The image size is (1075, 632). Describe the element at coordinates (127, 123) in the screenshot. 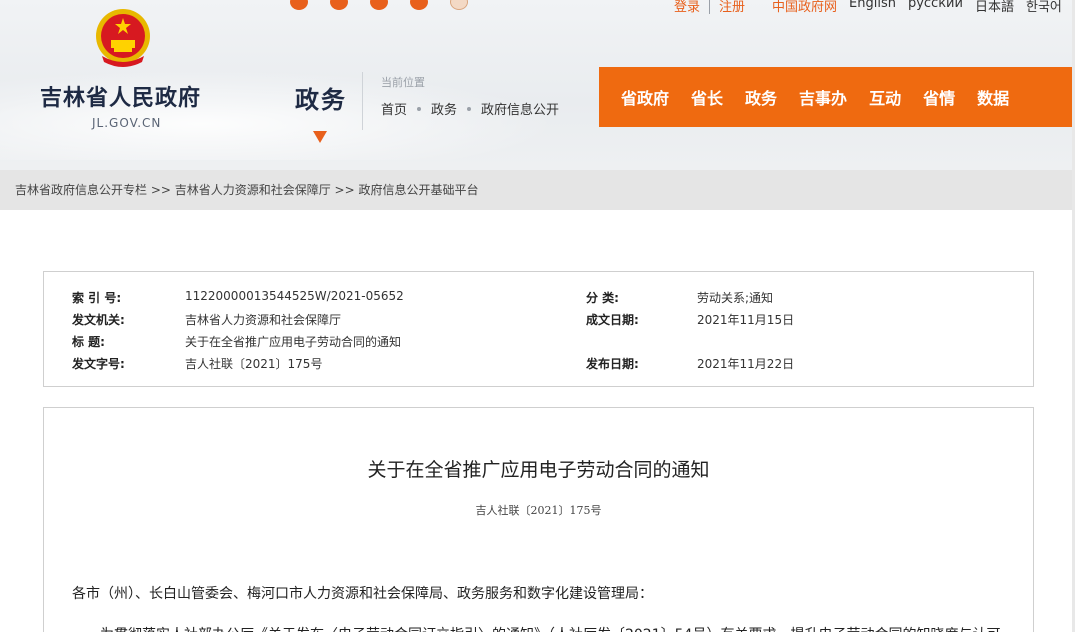

I see `site-domain: JL.GOV.CN` at that location.